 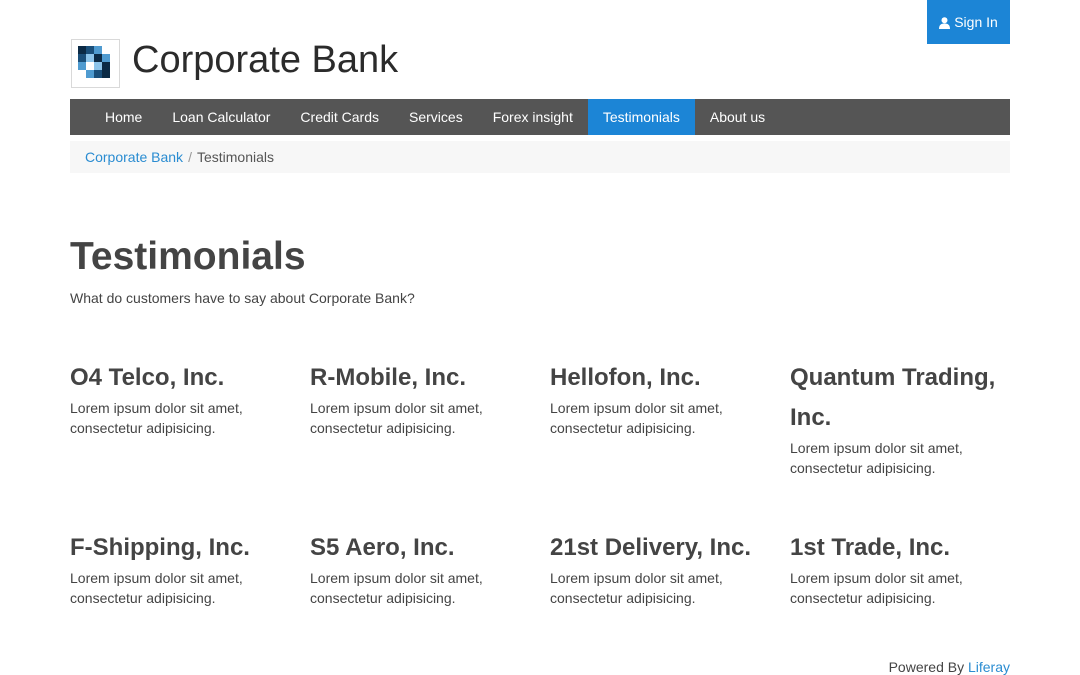 I want to click on sign-in-button: Sign In, so click(x=968, y=22).